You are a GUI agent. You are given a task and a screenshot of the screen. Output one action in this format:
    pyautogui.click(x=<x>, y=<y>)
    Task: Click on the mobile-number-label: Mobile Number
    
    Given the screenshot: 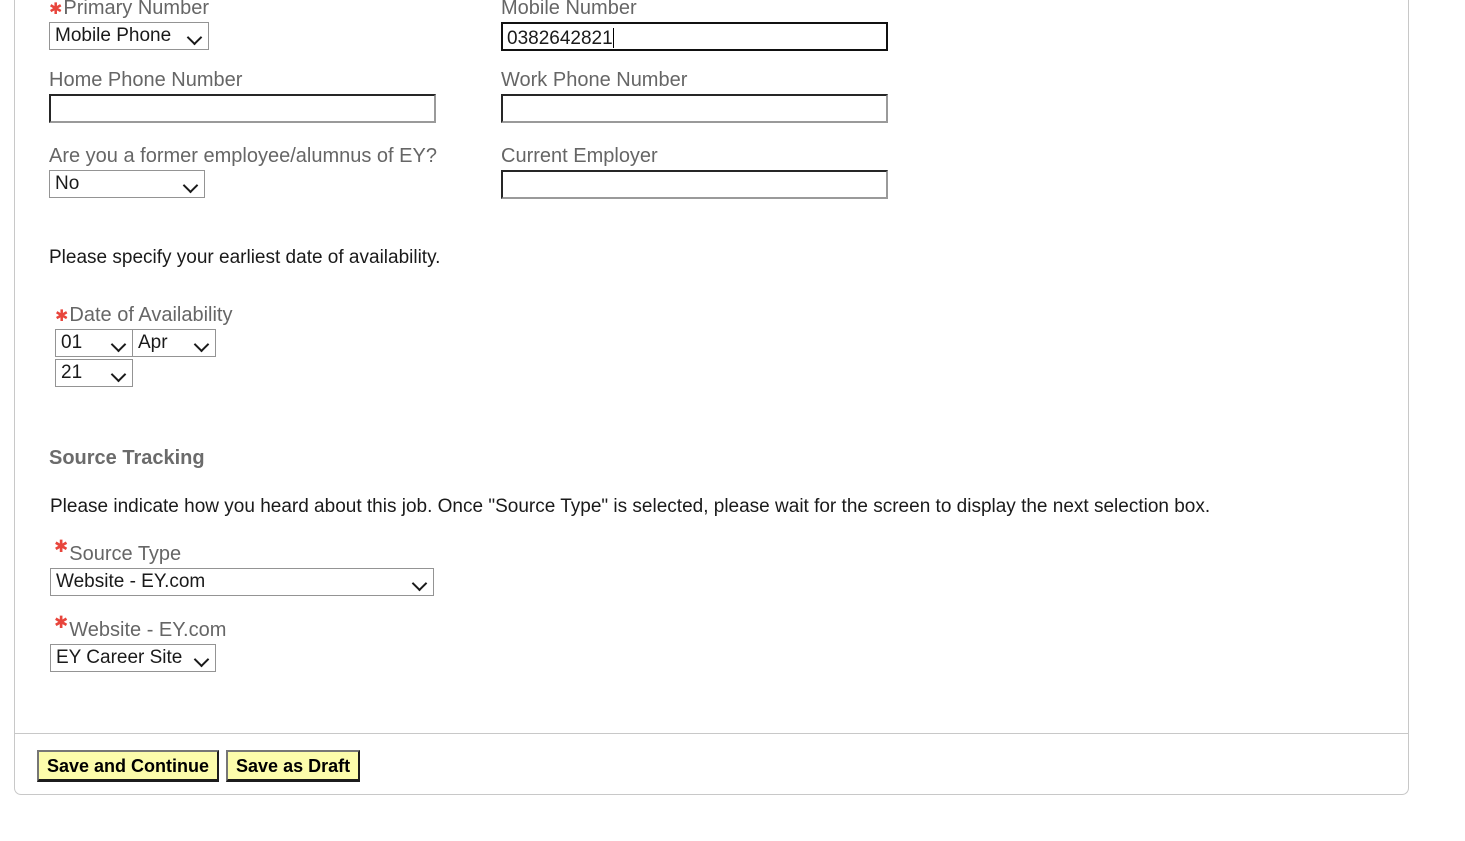 What is the action you would take?
    pyautogui.click(x=694, y=11)
    